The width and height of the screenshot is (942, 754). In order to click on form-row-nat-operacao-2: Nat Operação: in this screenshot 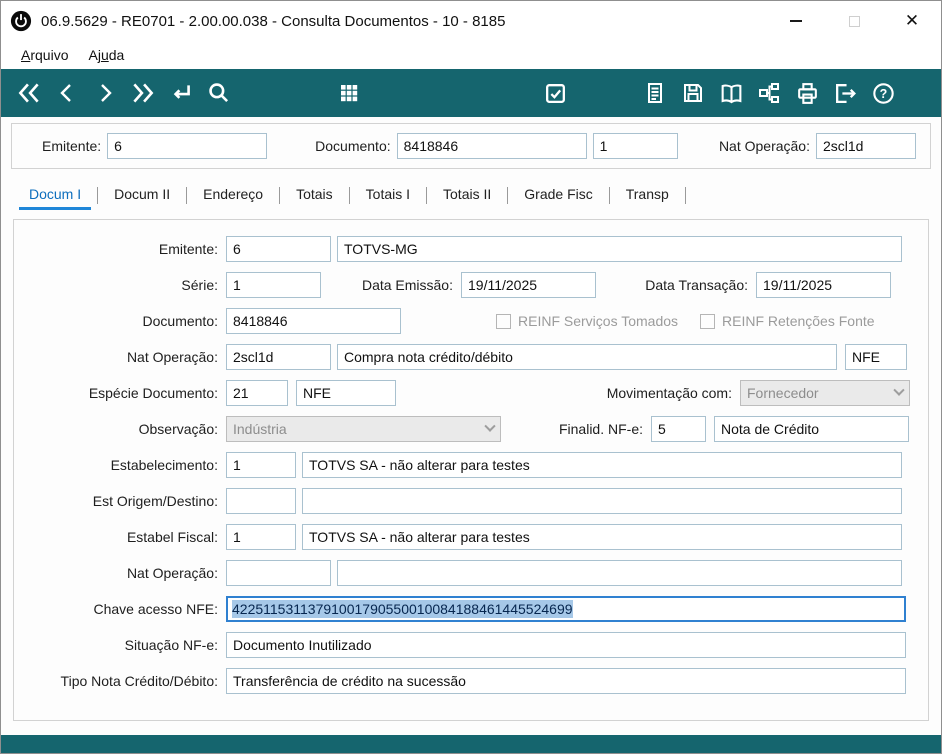, I will do `click(462, 573)`.